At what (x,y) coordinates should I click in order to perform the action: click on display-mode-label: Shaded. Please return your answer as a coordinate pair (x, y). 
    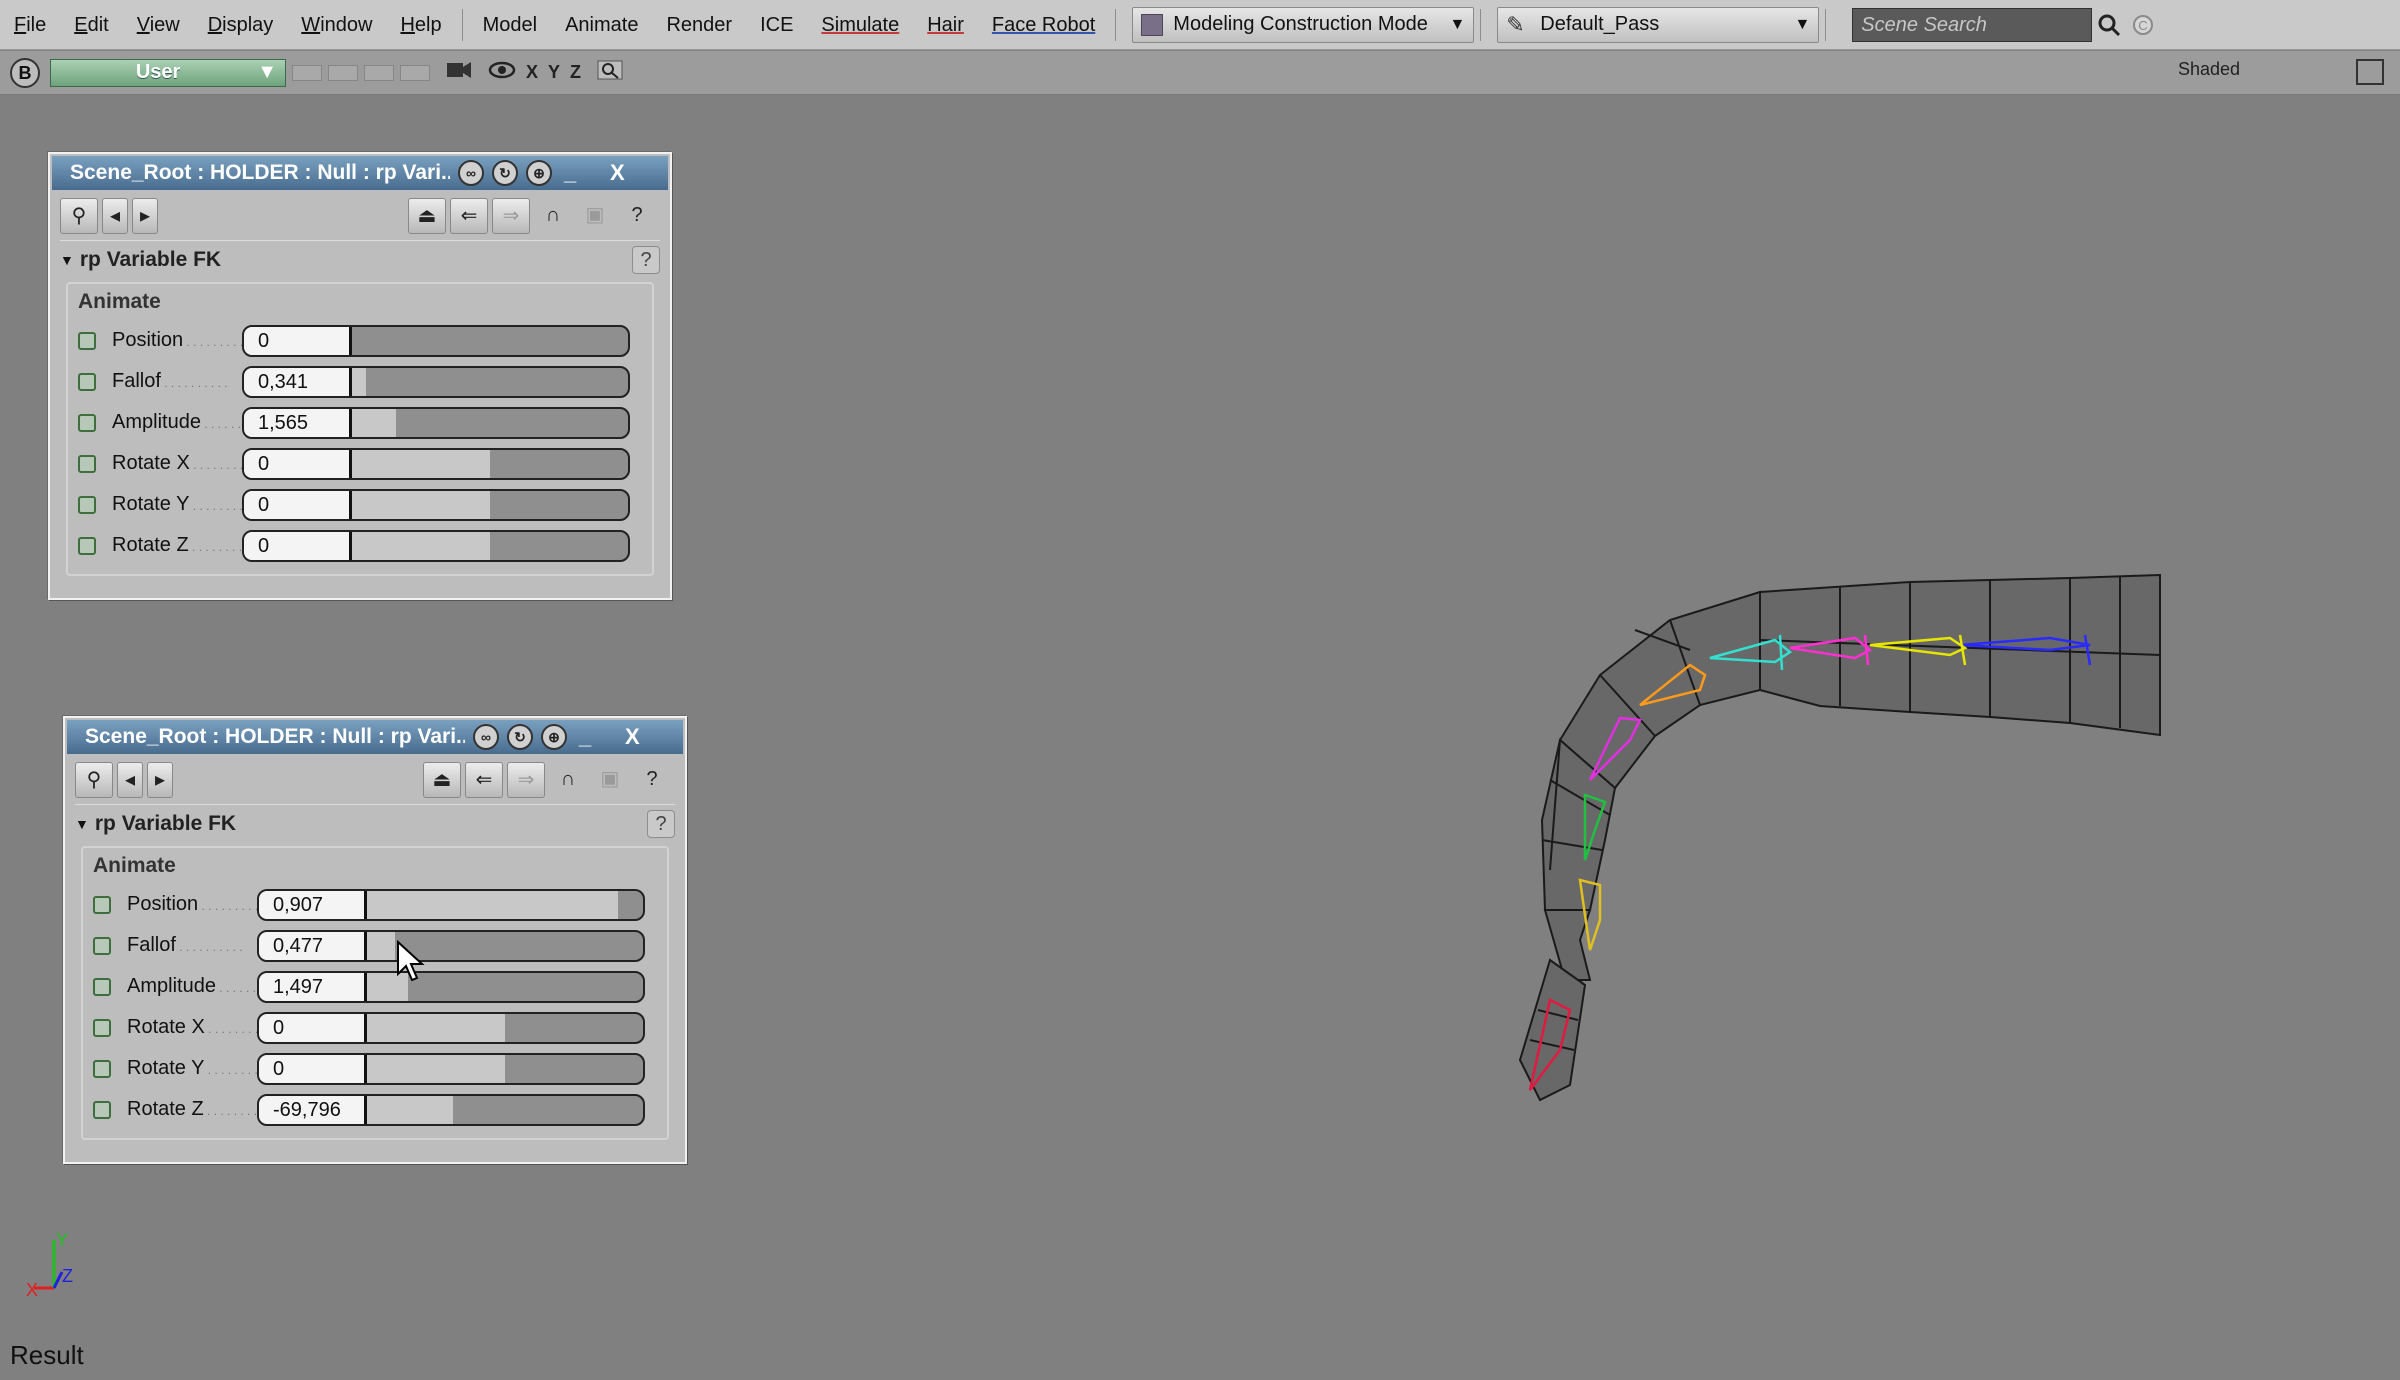
    Looking at the image, I should click on (2209, 69).